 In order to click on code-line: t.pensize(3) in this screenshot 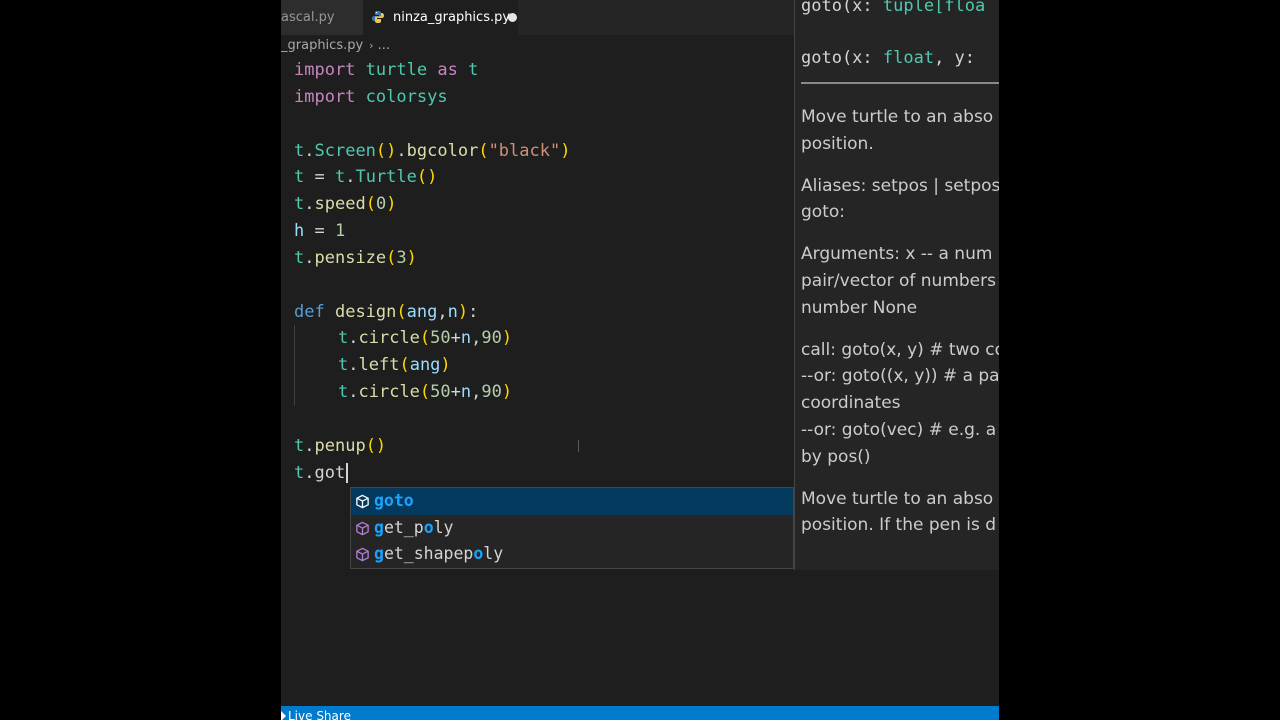, I will do `click(355, 257)`.